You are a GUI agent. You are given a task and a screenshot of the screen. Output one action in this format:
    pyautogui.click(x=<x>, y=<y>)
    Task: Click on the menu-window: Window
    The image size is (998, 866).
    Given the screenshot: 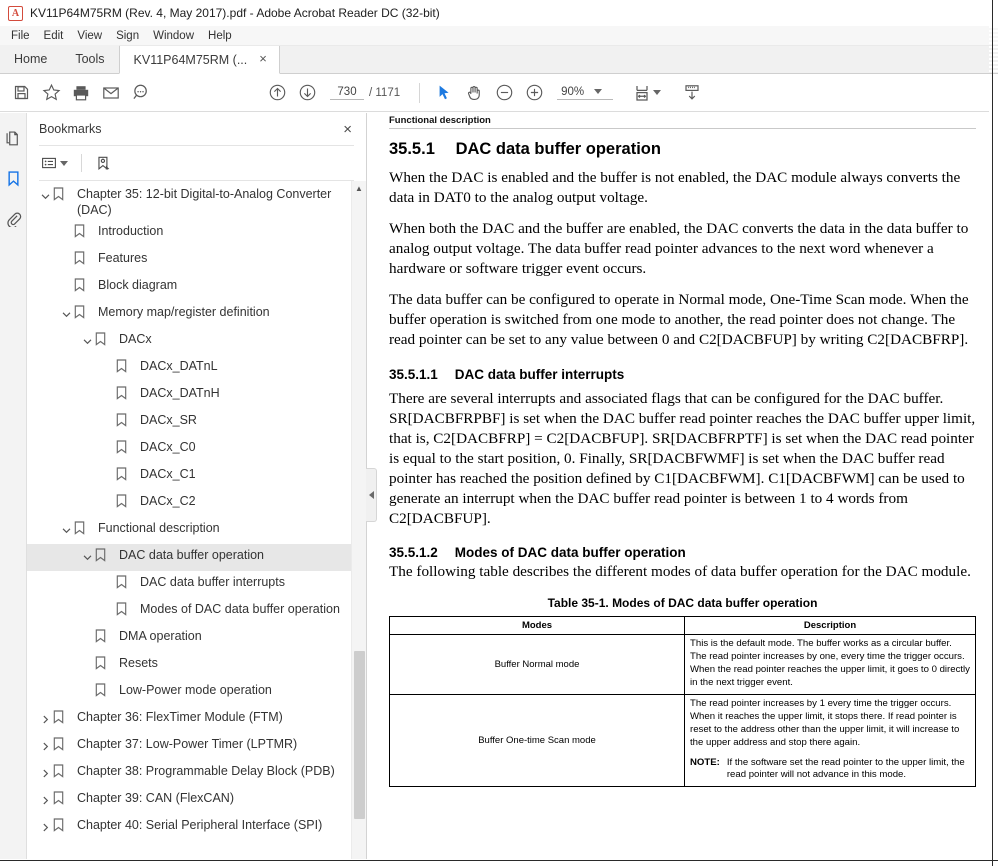 What is the action you would take?
    pyautogui.click(x=173, y=36)
    